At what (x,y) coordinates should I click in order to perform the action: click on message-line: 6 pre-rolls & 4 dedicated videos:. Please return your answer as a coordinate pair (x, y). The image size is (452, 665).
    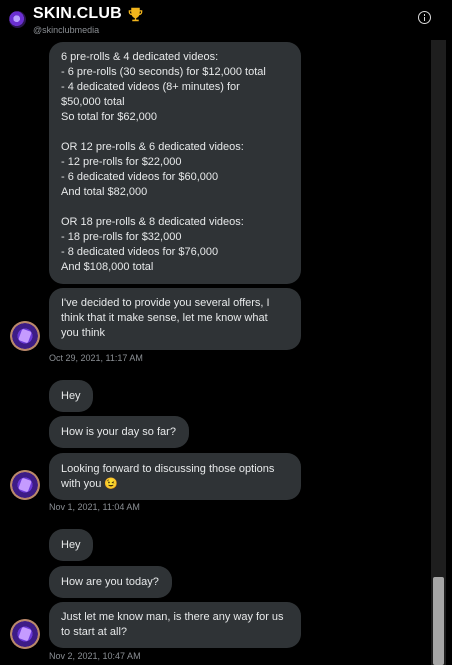
    Looking at the image, I should click on (140, 57).